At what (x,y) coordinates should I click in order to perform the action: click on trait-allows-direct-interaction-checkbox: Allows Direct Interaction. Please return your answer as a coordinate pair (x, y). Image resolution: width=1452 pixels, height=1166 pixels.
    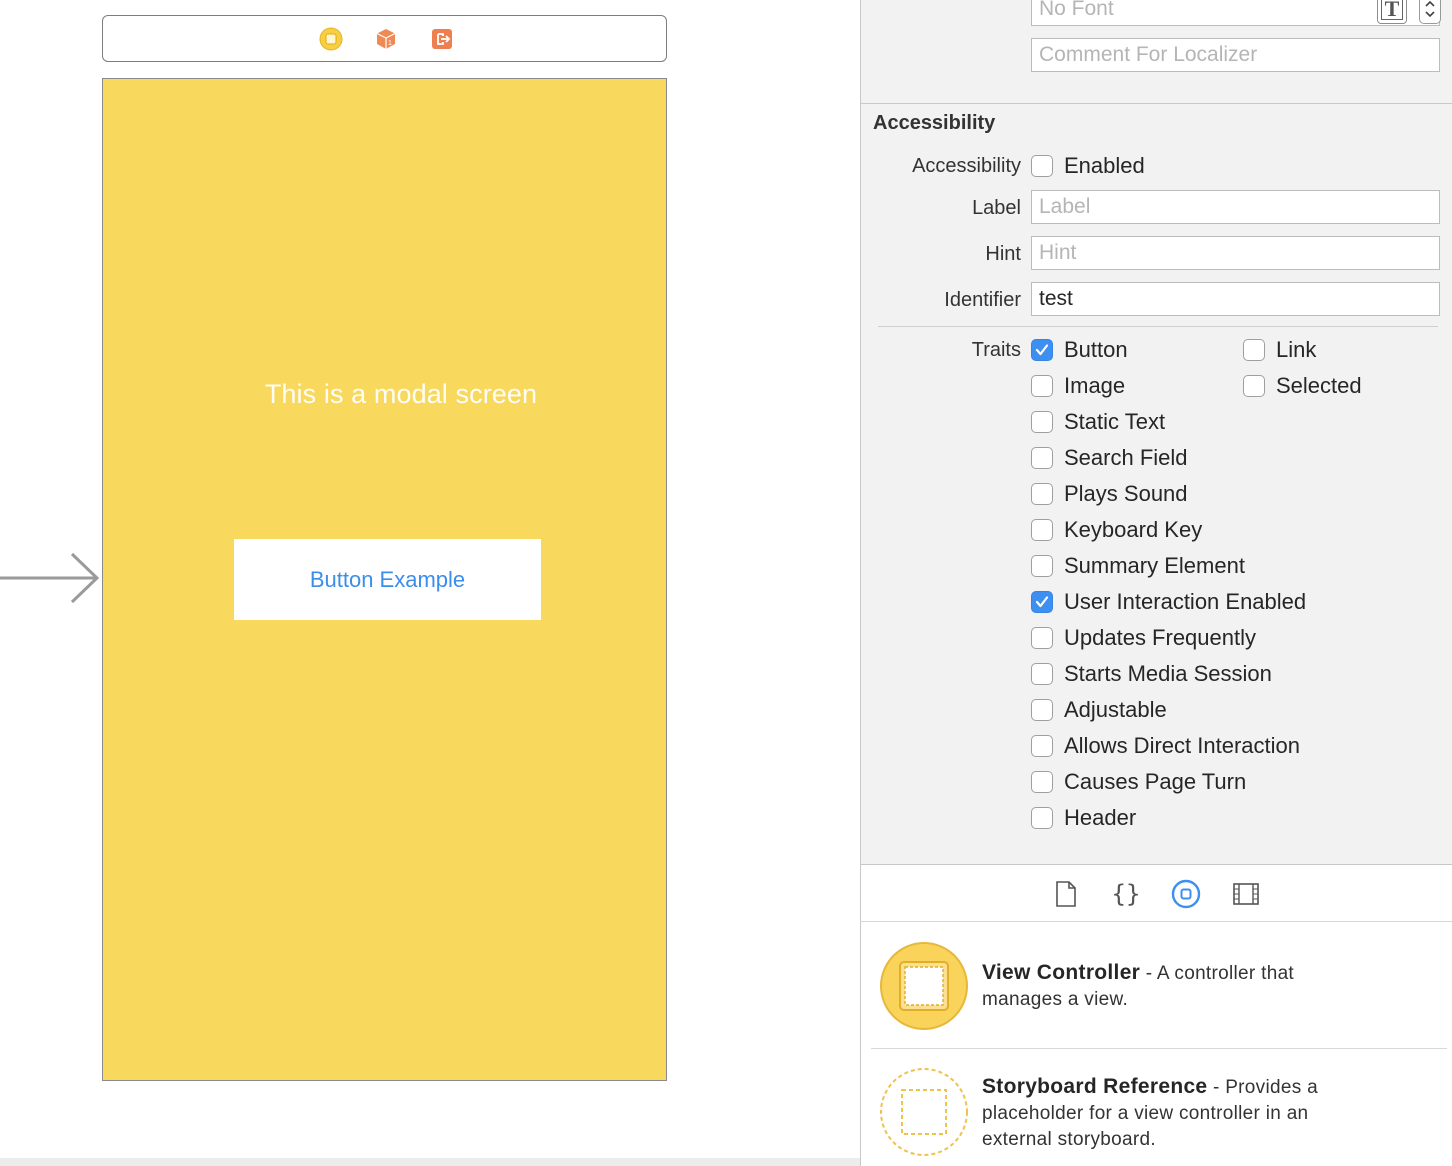
    Looking at the image, I should click on (1165, 746).